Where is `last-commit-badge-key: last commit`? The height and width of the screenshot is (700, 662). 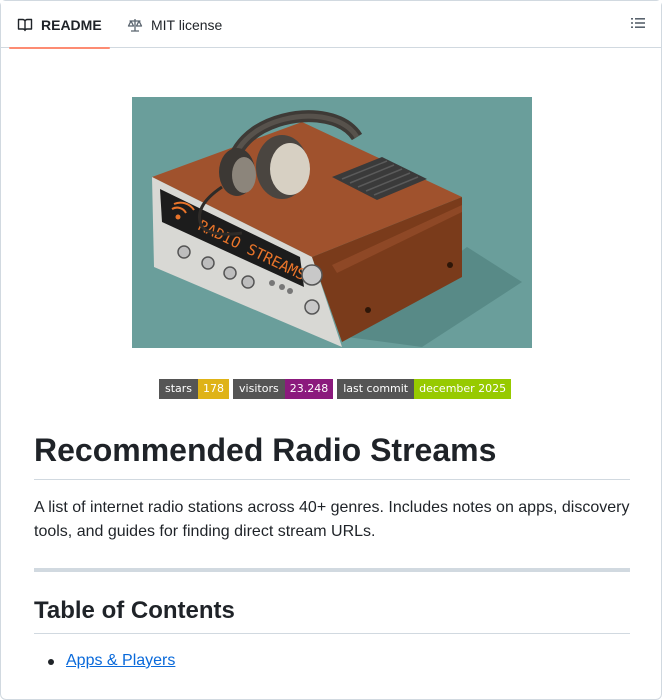 last-commit-badge-key: last commit is located at coordinates (376, 389).